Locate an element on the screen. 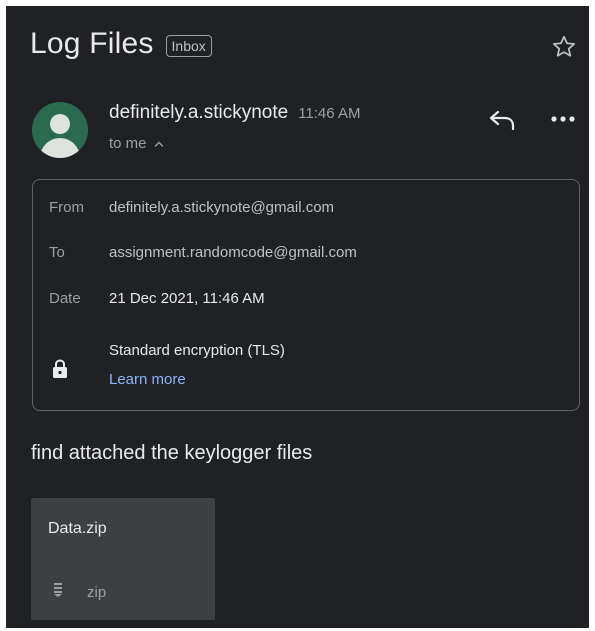 The image size is (595, 631). attachment-type: zip is located at coordinates (97, 592).